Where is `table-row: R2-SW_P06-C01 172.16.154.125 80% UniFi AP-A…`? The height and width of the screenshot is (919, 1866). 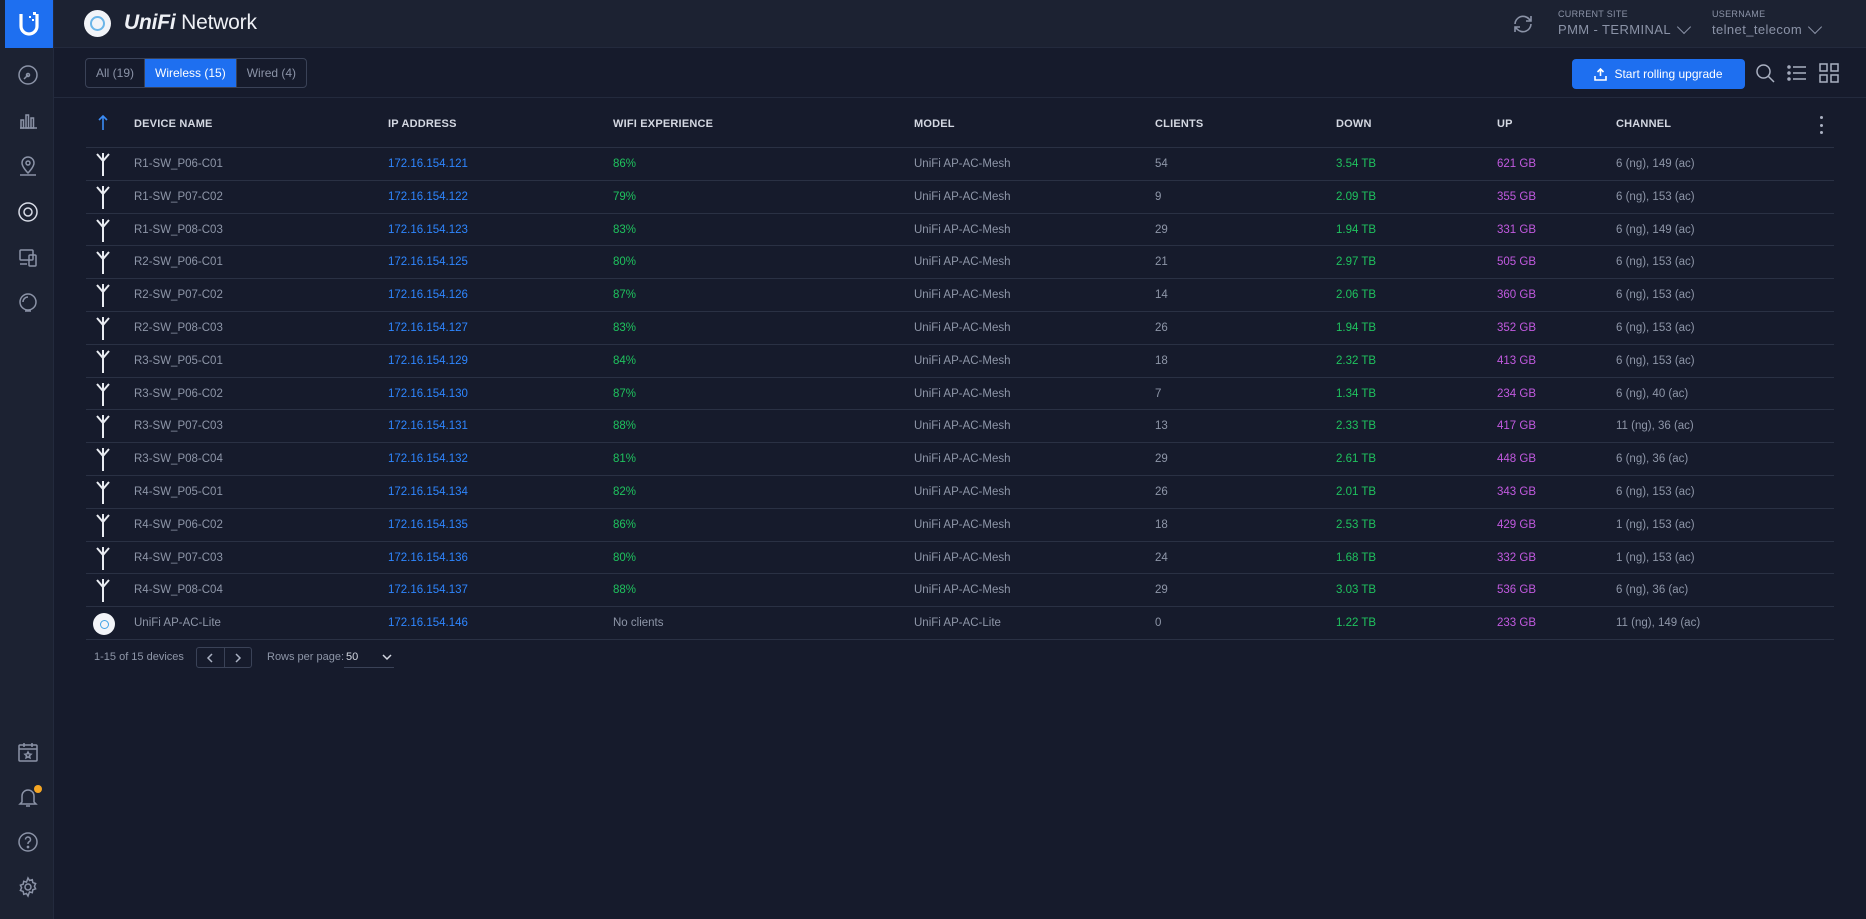 table-row: R2-SW_P06-C01 172.16.154.125 80% UniFi AP-A… is located at coordinates (960, 263).